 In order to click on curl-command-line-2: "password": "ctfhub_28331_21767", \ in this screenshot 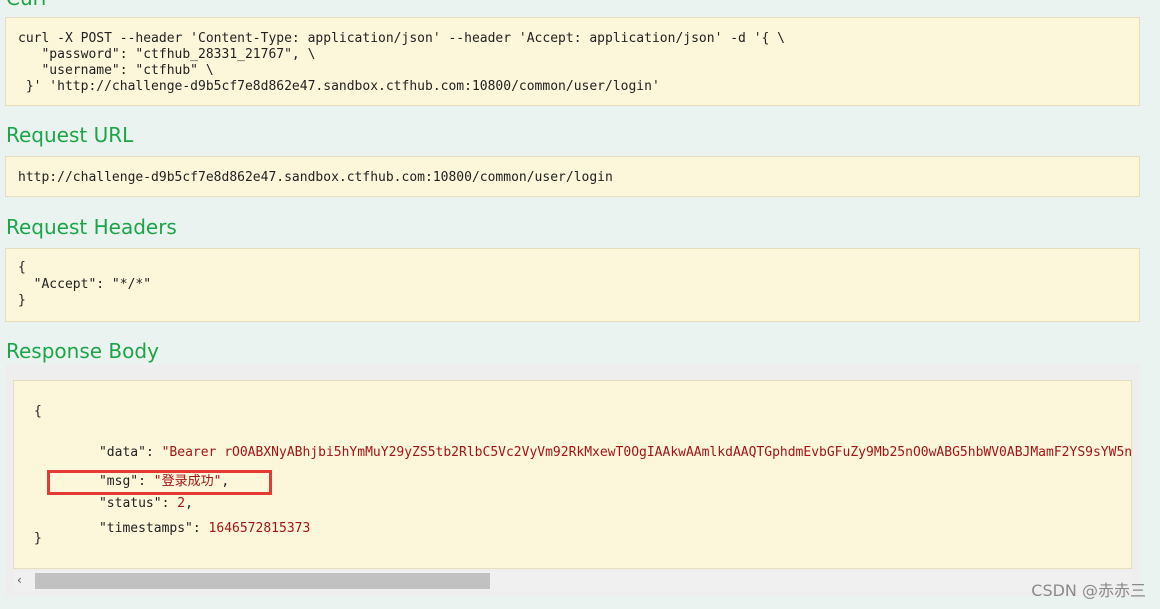, I will do `click(167, 54)`.